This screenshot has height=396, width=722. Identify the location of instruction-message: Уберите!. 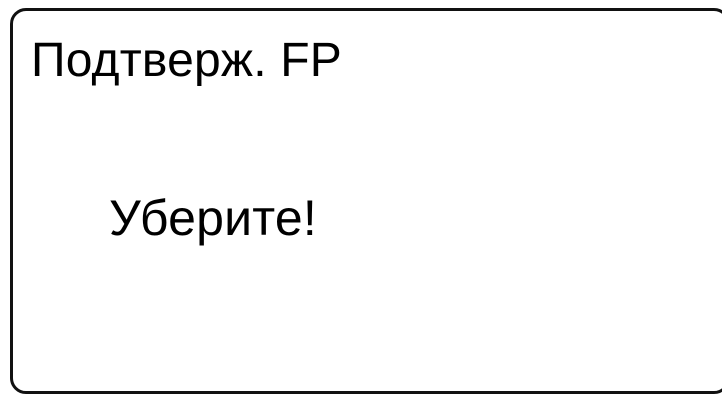
(213, 218).